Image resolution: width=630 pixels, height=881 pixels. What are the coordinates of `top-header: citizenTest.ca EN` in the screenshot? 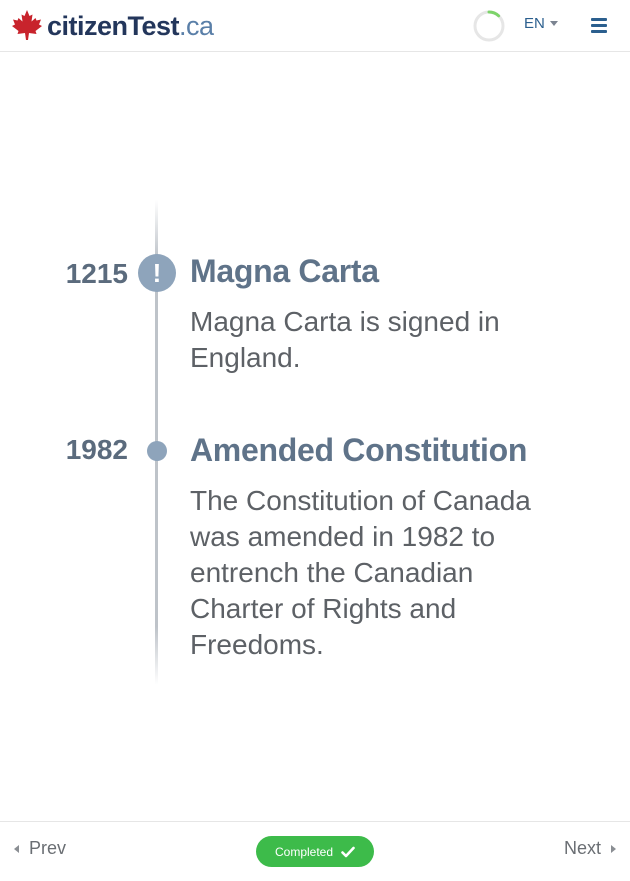 It's located at (315, 26).